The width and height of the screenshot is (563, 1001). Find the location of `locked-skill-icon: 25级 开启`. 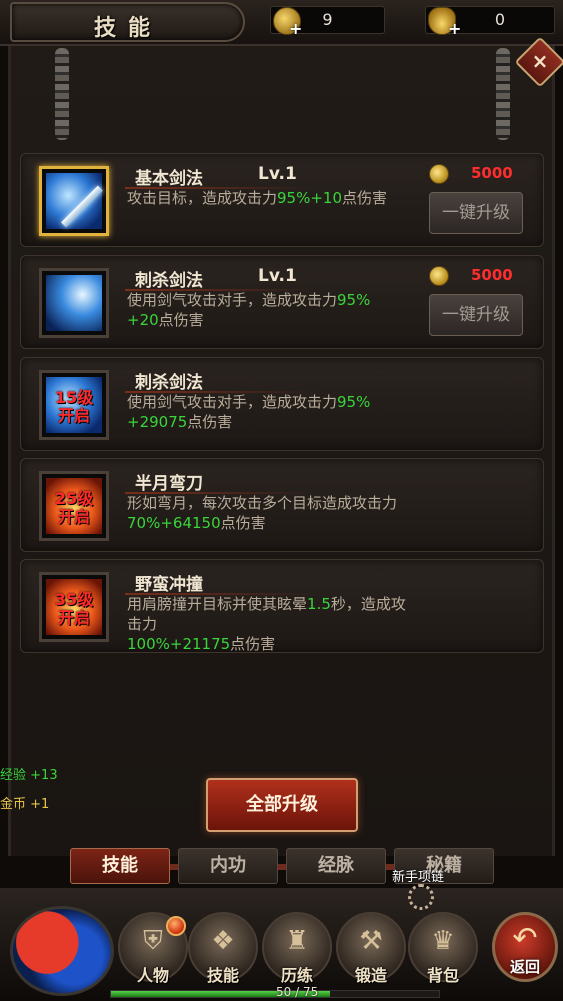

locked-skill-icon: 25级 开启 is located at coordinates (74, 506).